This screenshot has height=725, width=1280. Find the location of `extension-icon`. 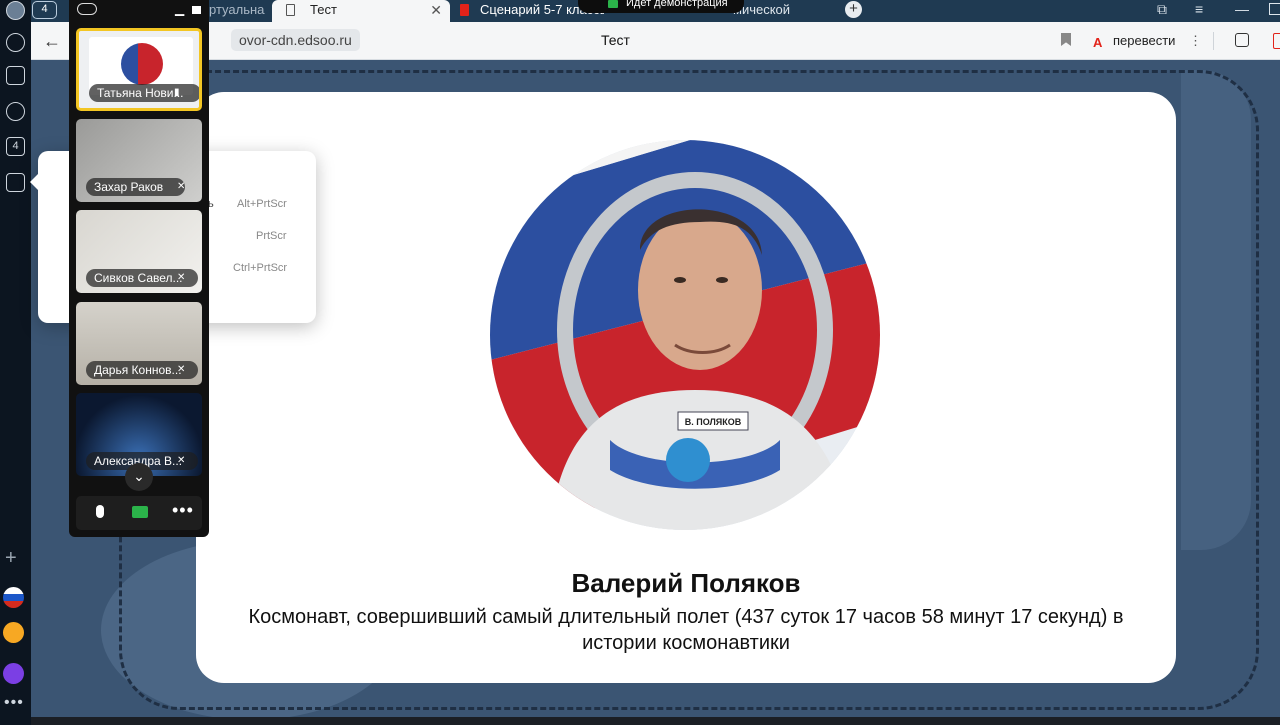

extension-icon is located at coordinates (1242, 40).